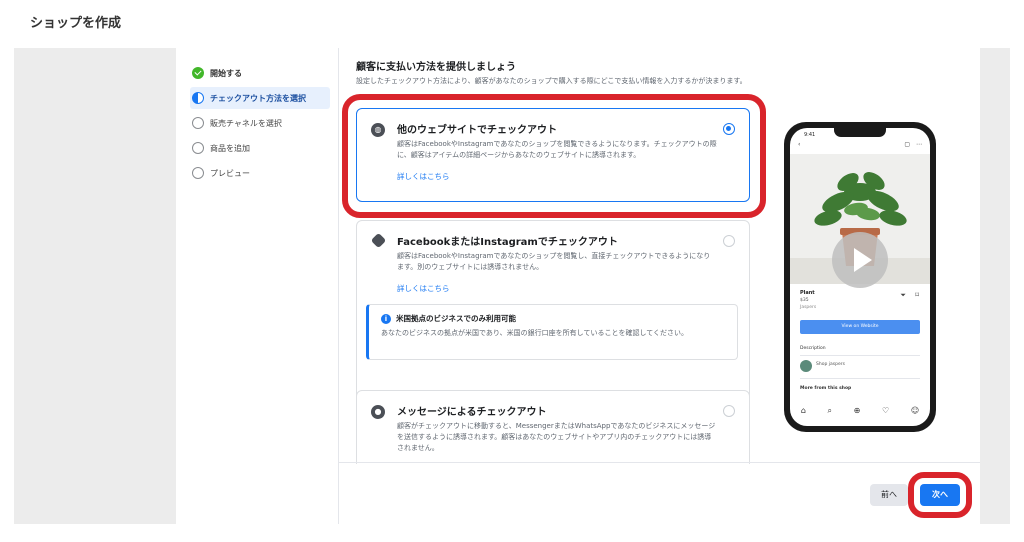 The image size is (1024, 542). I want to click on step-label: チェックアウト方法を選択, so click(258, 98).